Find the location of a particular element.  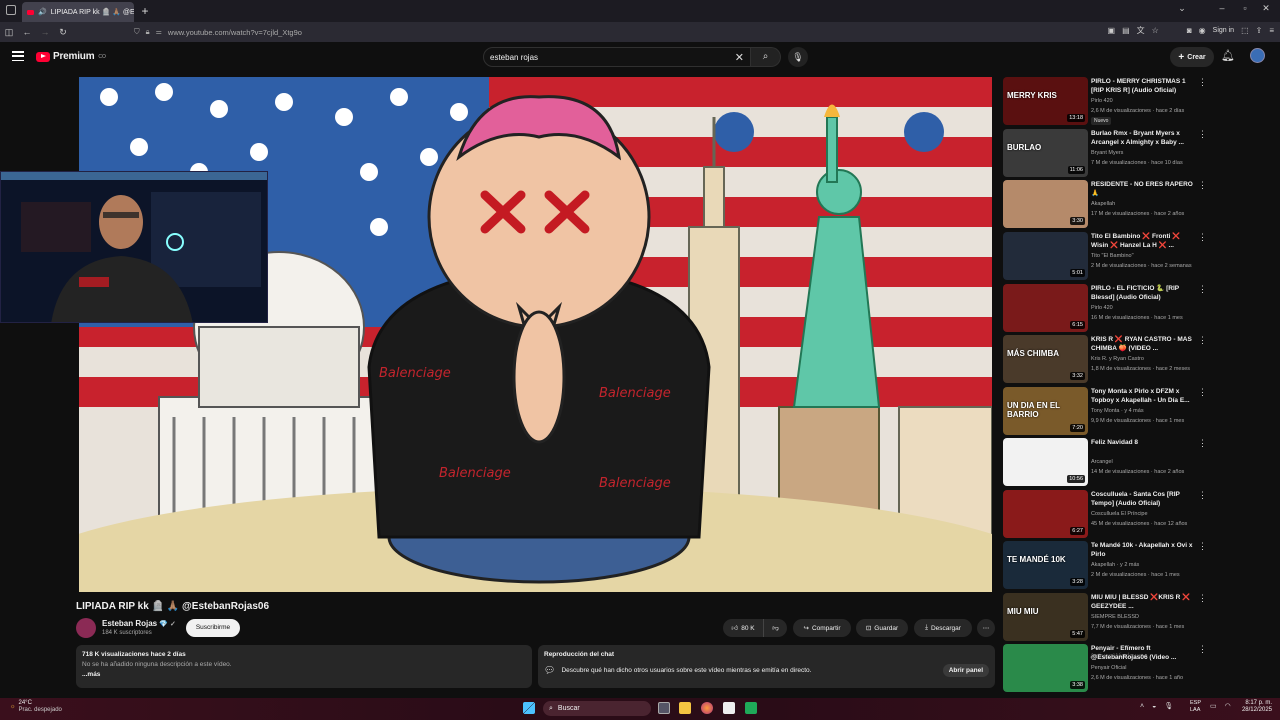

video-thumbnail: 10:56 is located at coordinates (1045, 462).